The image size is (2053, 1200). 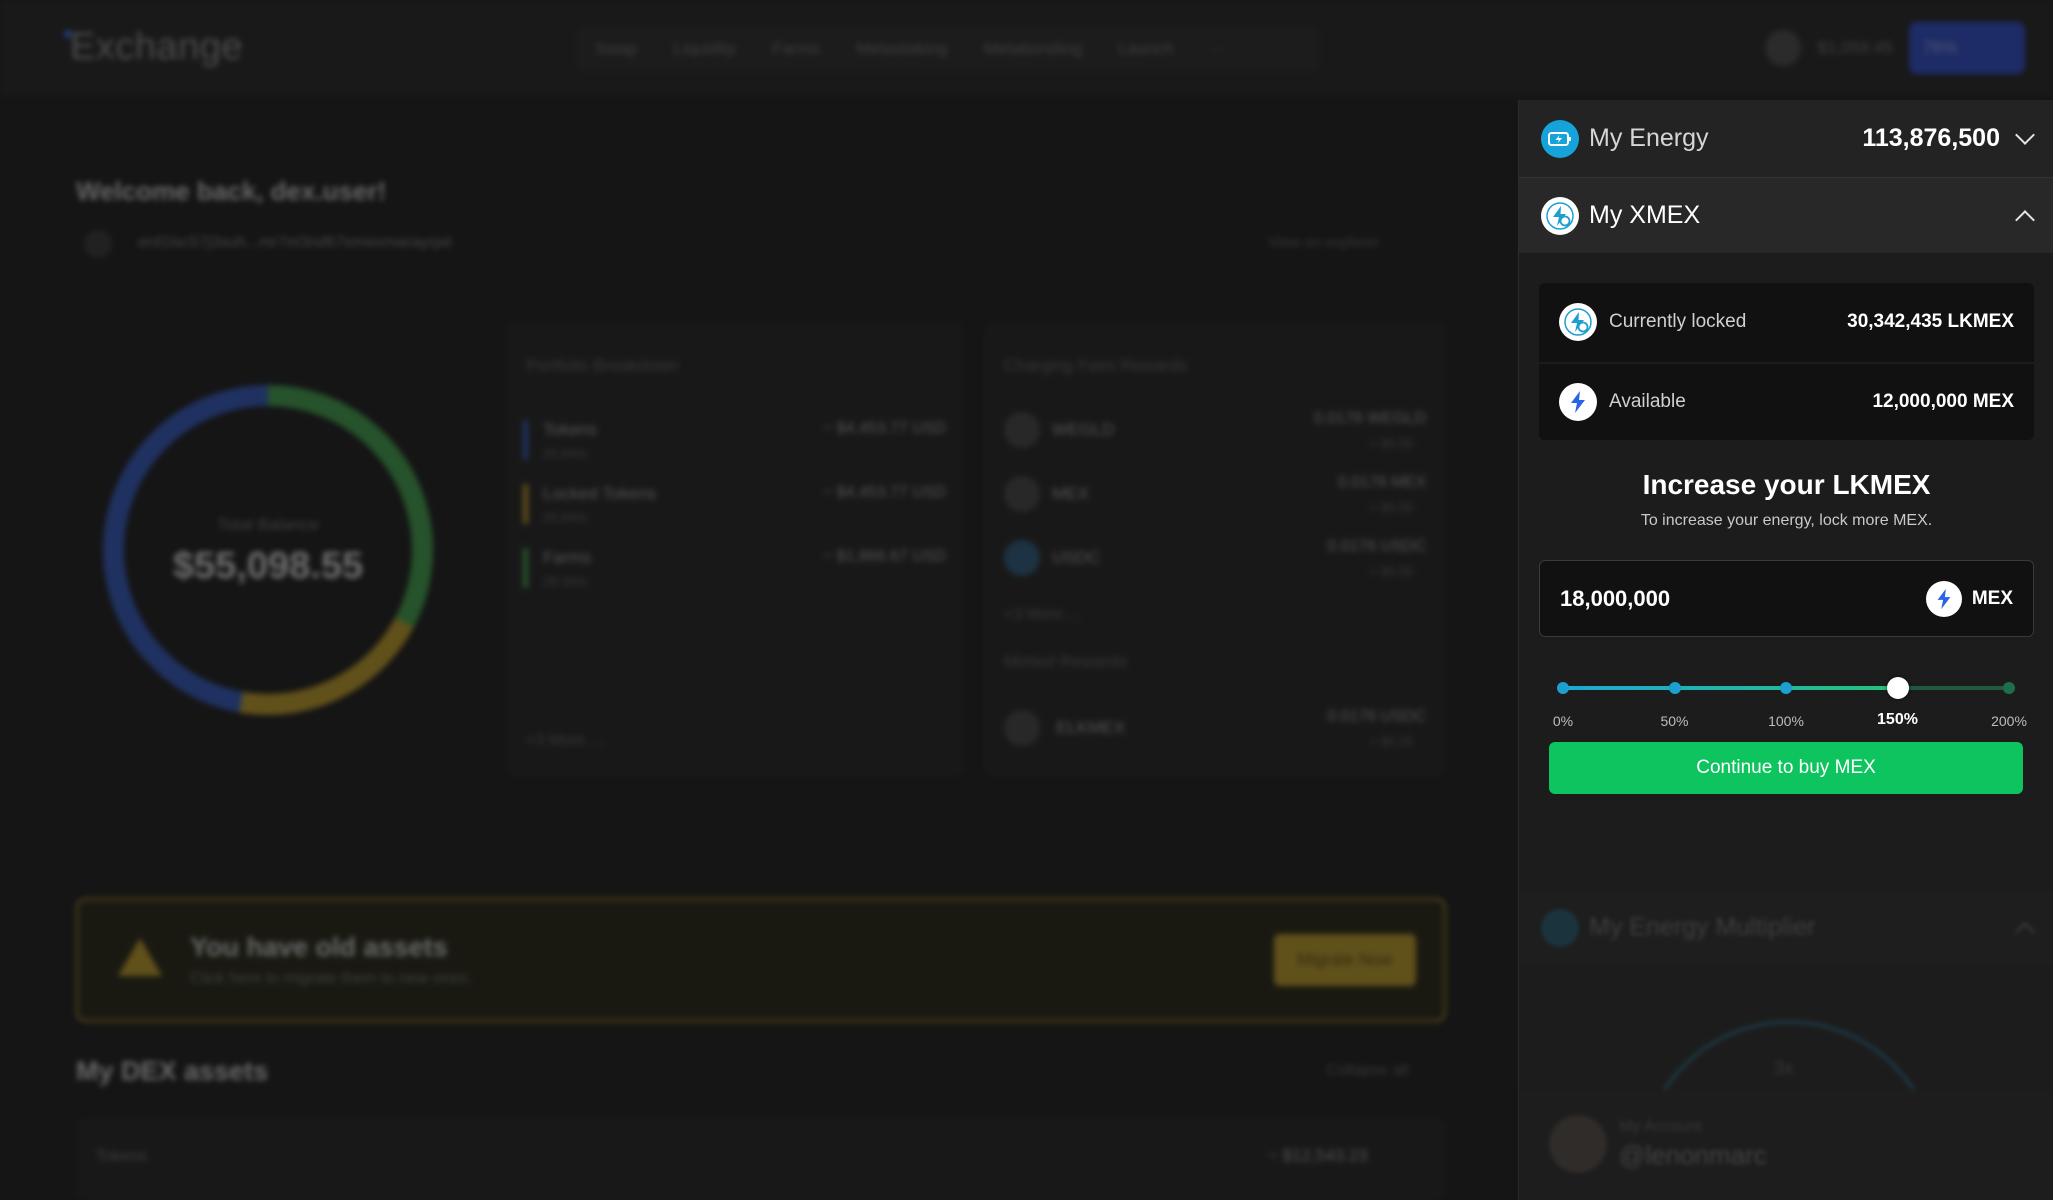 What do you see at coordinates (1065, 661) in the screenshot?
I see `minted-title: Minted Rewards` at bounding box center [1065, 661].